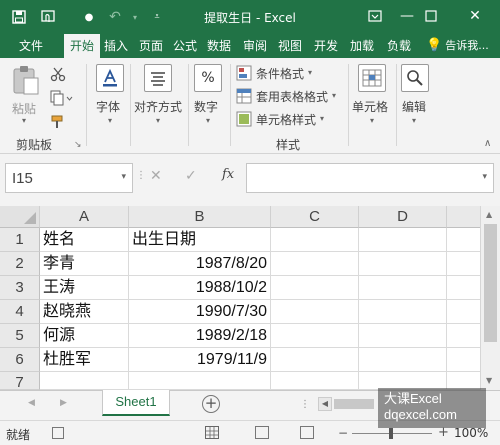 The height and width of the screenshot is (445, 500). What do you see at coordinates (399, 46) in the screenshot?
I see `tab-load-test: 负载` at bounding box center [399, 46].